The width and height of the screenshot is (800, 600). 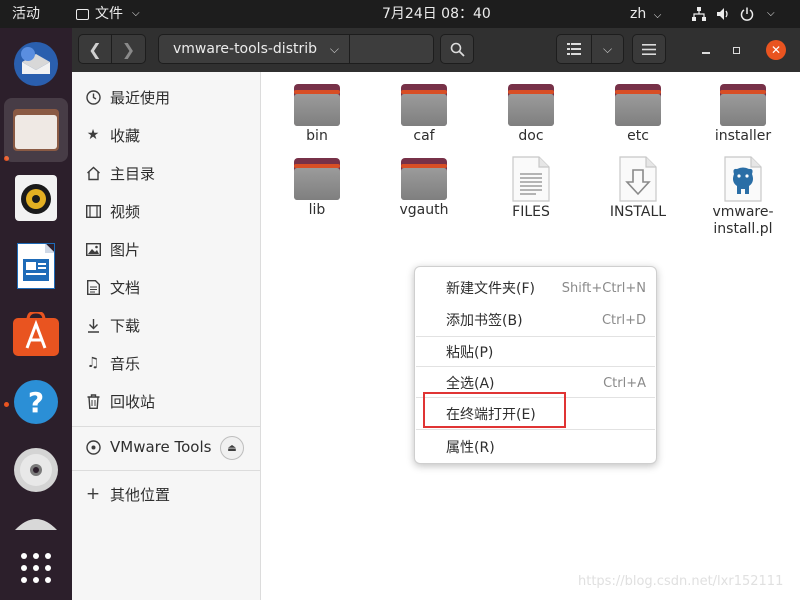 I want to click on dock-help: ?, so click(x=36, y=402).